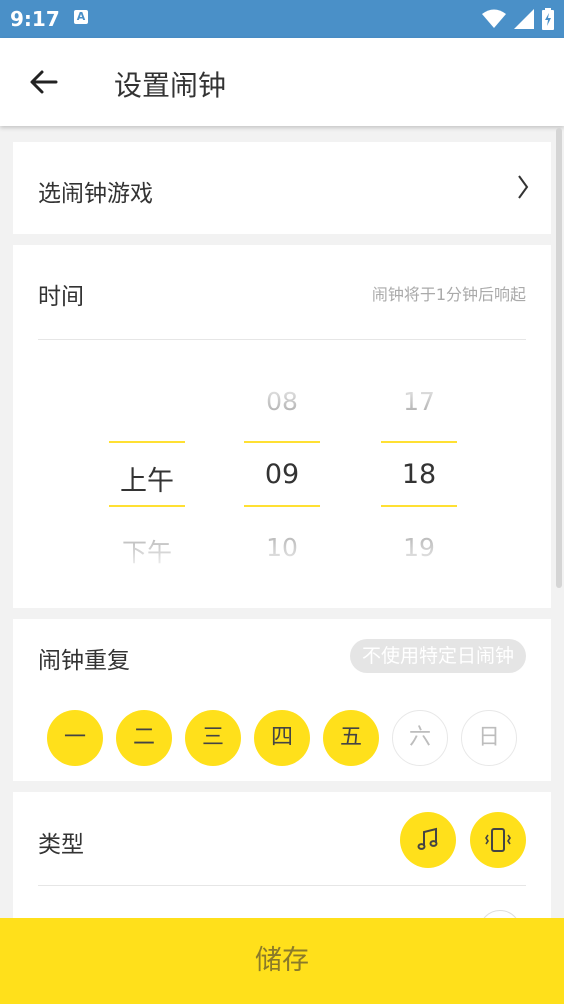 Image resolution: width=564 pixels, height=1004 pixels. I want to click on minute-prev: 17, so click(419, 401).